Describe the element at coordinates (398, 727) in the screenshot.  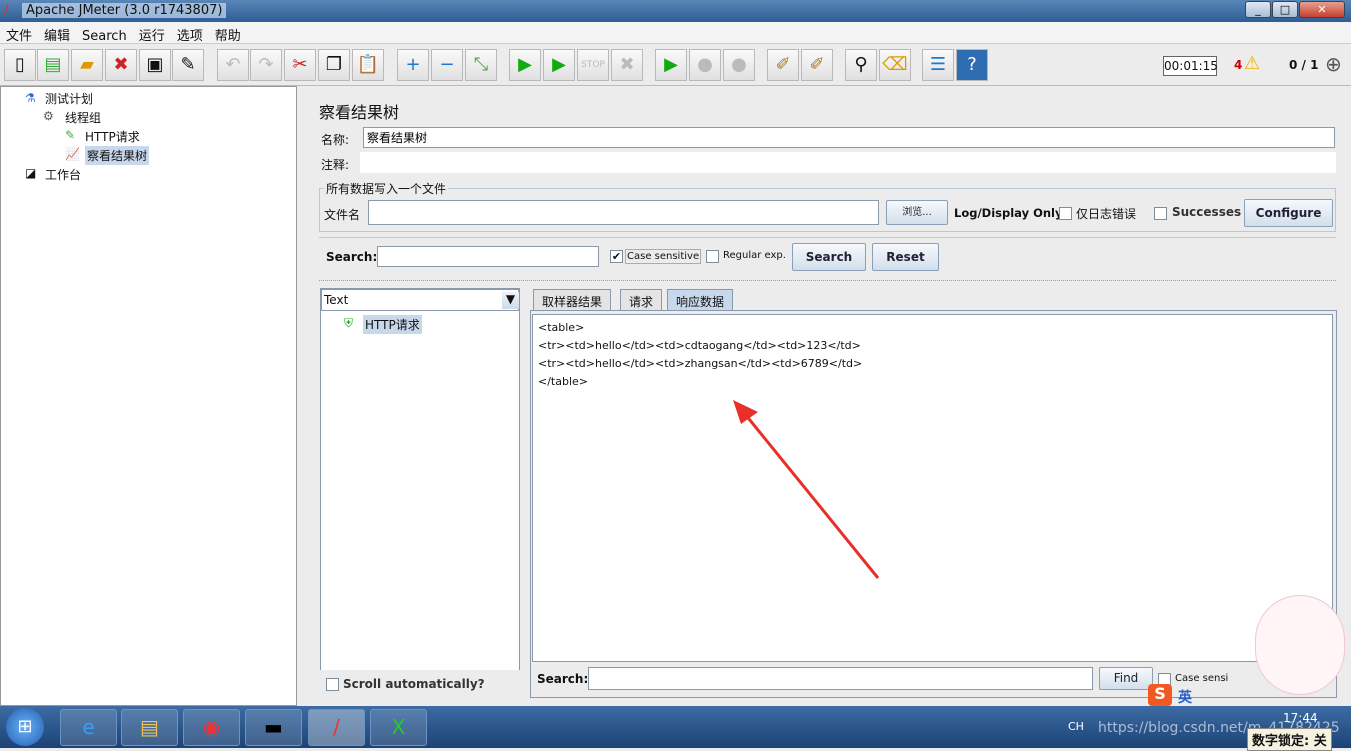
I see `xmanager-icon: X` at that location.